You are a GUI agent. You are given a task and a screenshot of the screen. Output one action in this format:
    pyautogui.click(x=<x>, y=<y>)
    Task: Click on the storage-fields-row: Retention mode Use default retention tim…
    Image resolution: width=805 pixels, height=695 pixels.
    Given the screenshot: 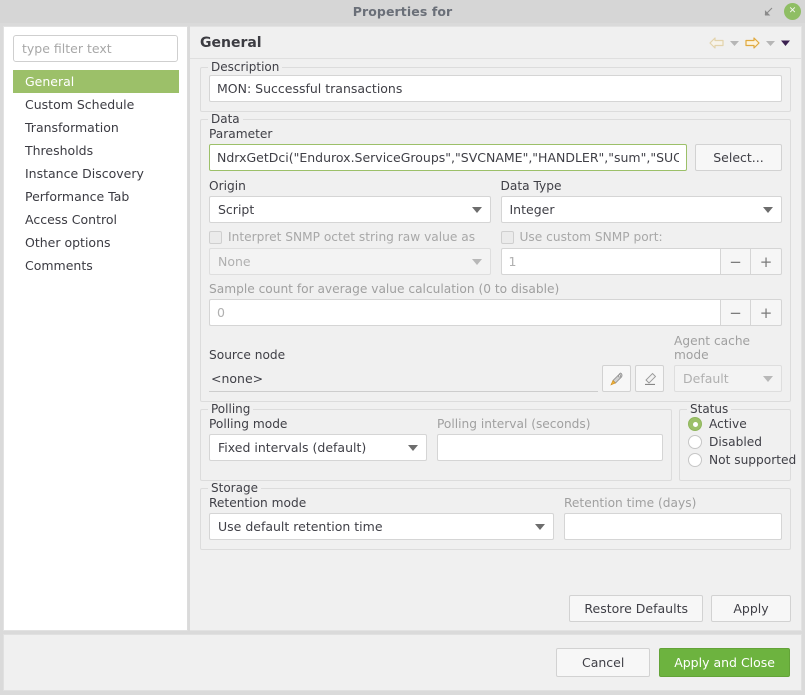 What is the action you would take?
    pyautogui.click(x=495, y=518)
    